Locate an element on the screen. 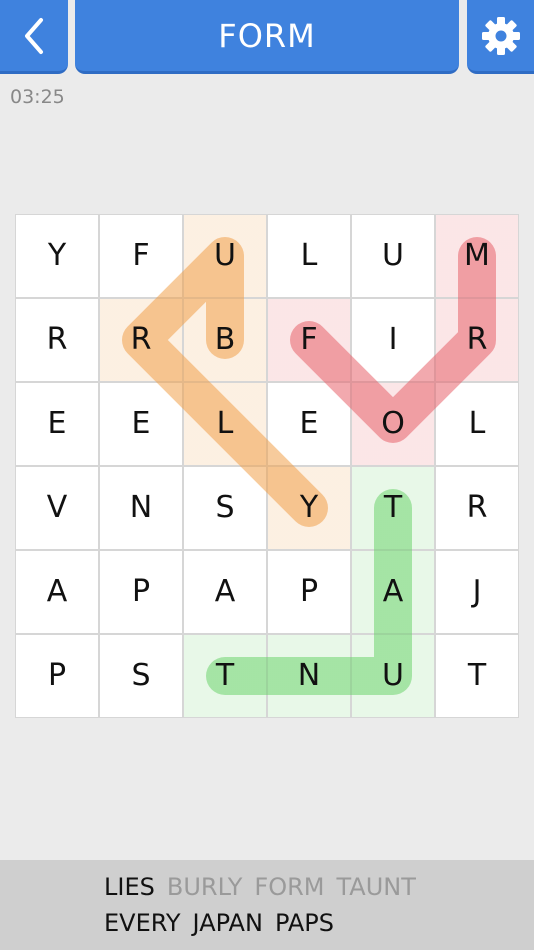 This screenshot has height=950, width=534. page-title: FORM is located at coordinates (267, 35).